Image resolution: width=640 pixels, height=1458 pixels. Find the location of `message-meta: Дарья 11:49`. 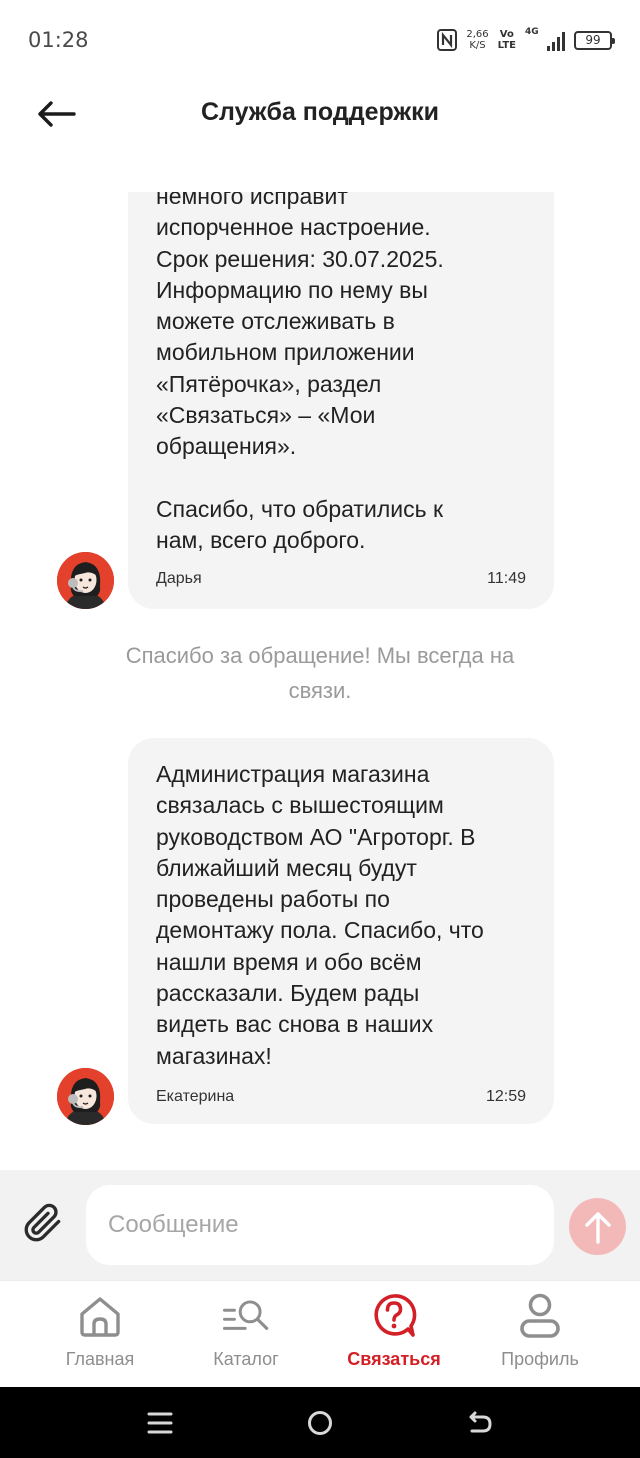

message-meta: Дарья 11:49 is located at coordinates (341, 579).